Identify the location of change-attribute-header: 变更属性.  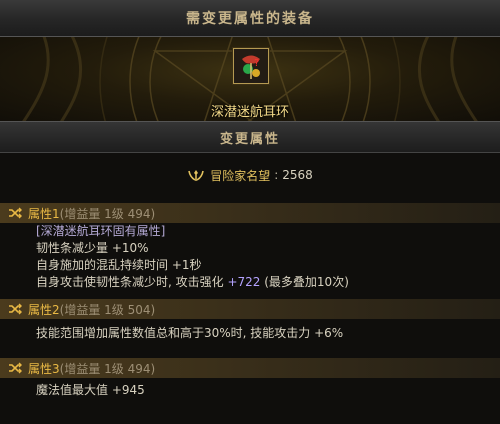
(250, 137).